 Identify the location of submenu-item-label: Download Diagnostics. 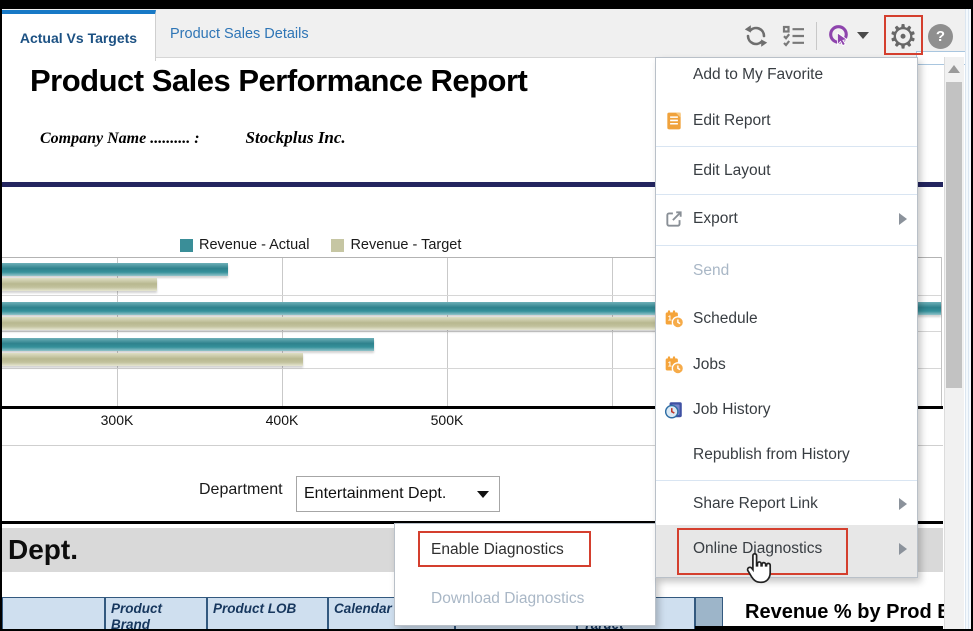
(508, 598).